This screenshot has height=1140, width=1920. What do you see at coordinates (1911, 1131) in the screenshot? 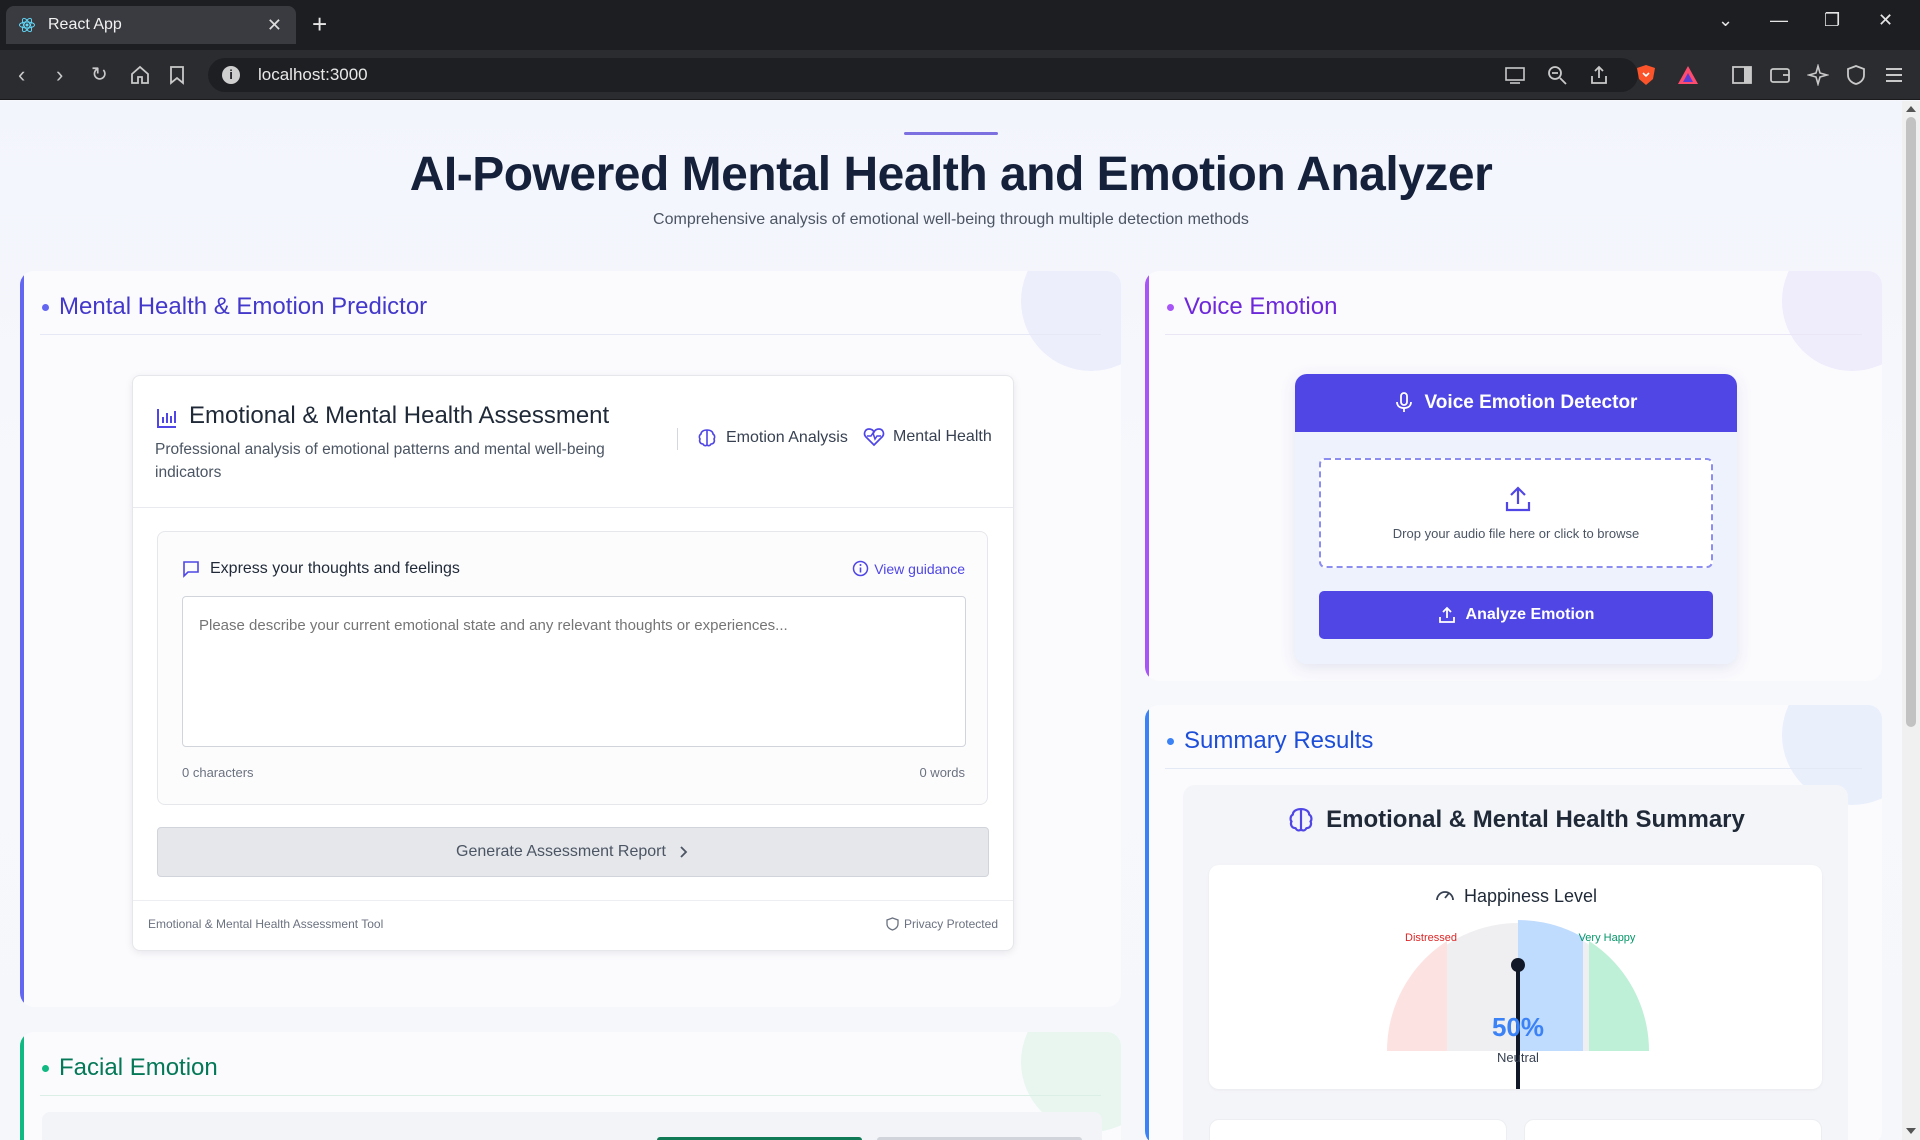
I see `scroll-down-icon` at bounding box center [1911, 1131].